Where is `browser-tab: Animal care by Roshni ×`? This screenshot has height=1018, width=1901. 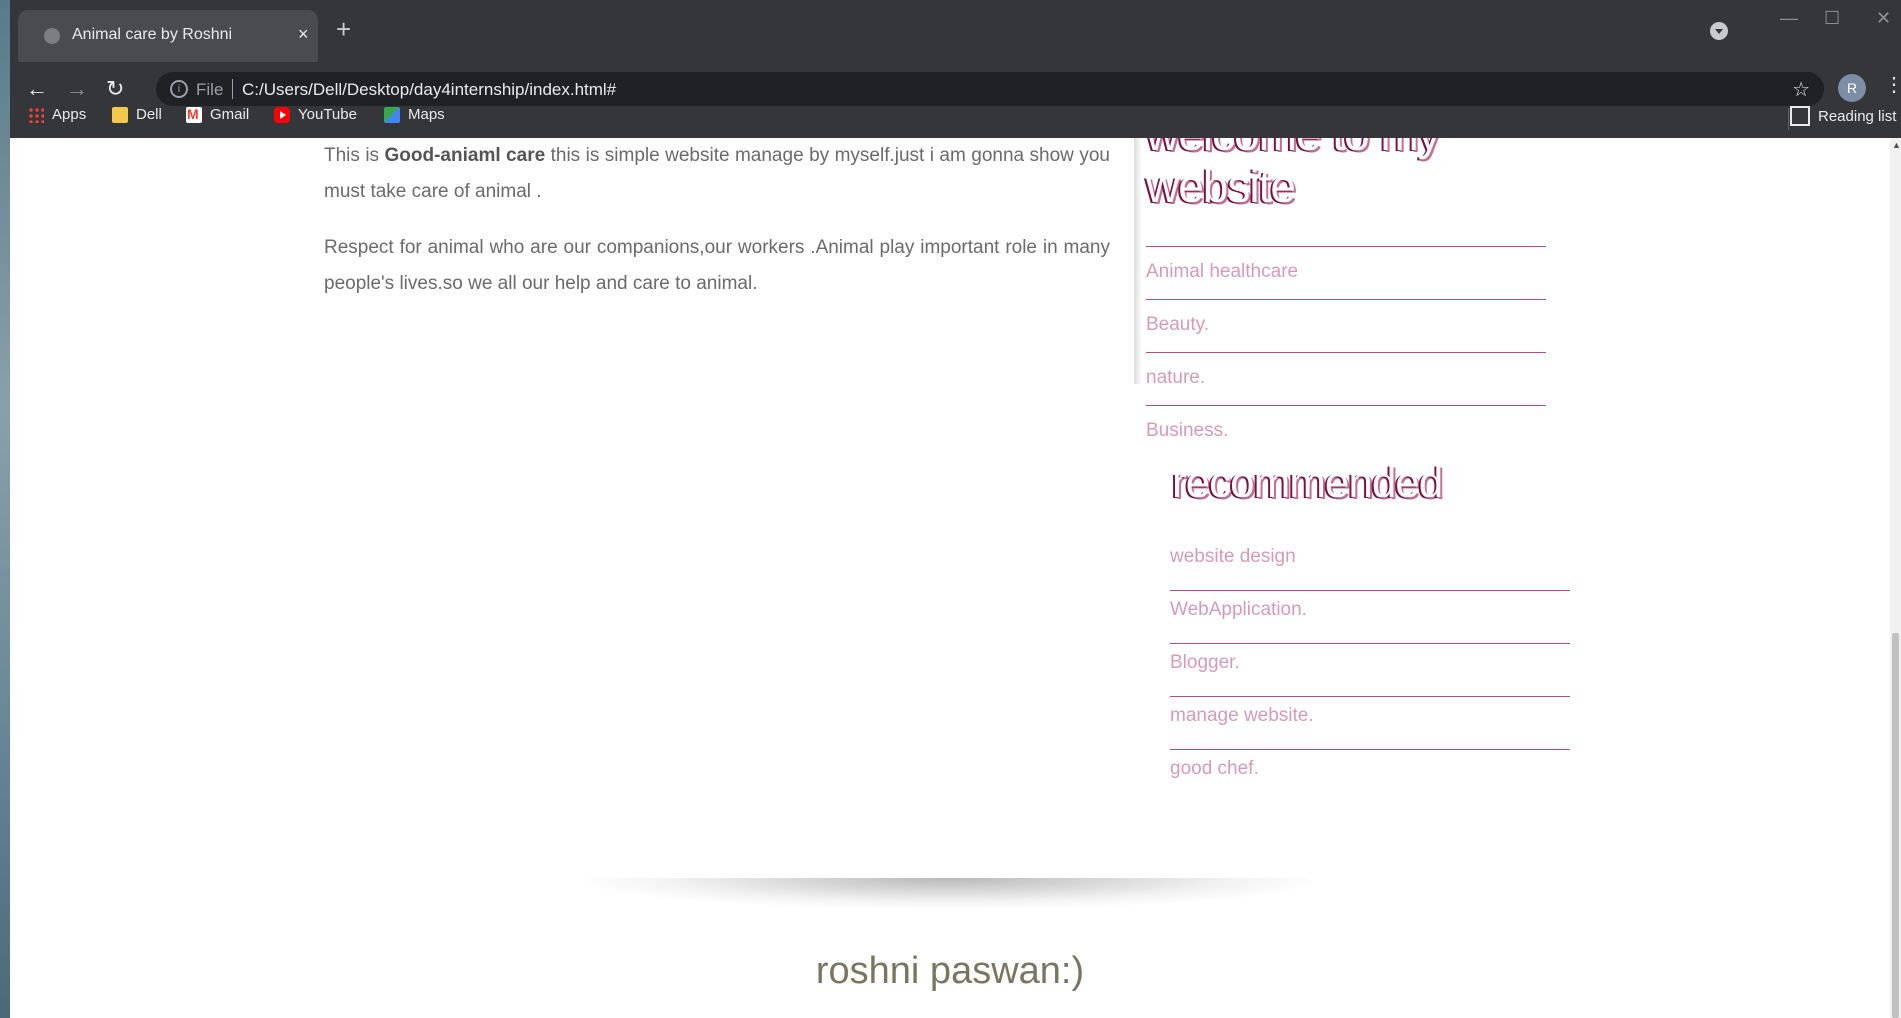 browser-tab: Animal care by Roshni × is located at coordinates (168, 36).